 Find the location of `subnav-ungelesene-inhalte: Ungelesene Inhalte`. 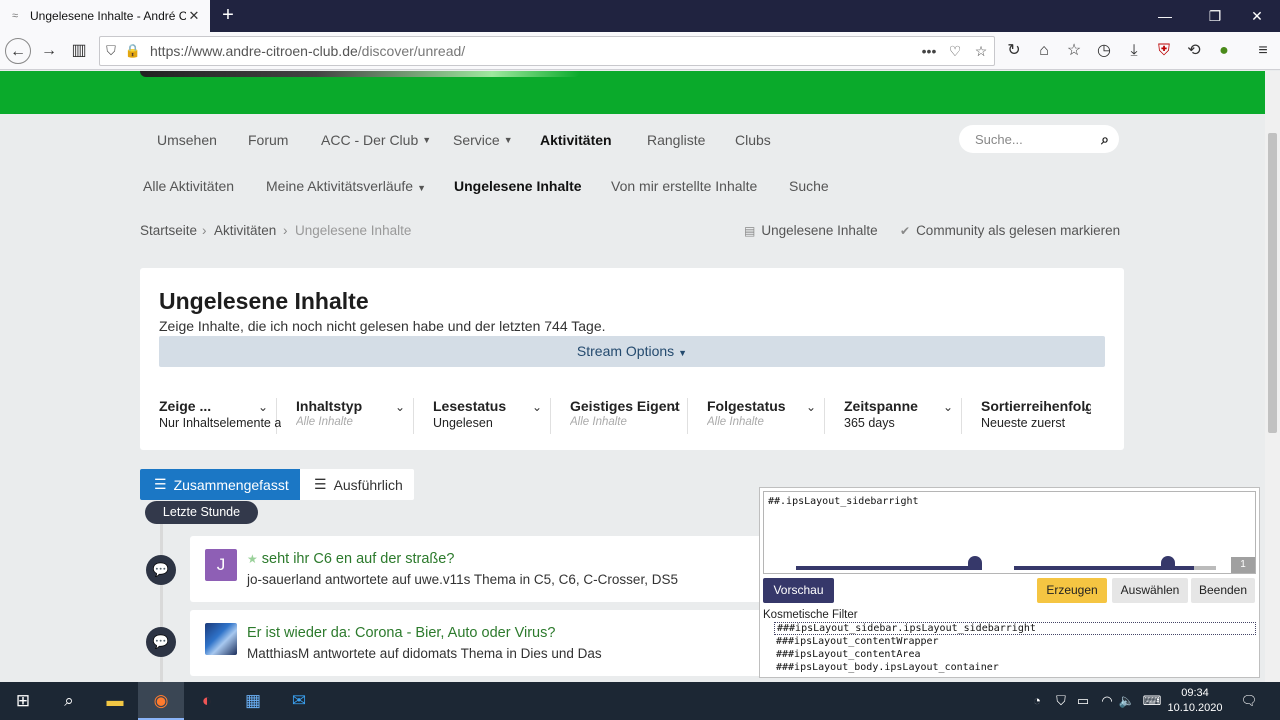

subnav-ungelesene-inhalte: Ungelesene Inhalte is located at coordinates (518, 186).